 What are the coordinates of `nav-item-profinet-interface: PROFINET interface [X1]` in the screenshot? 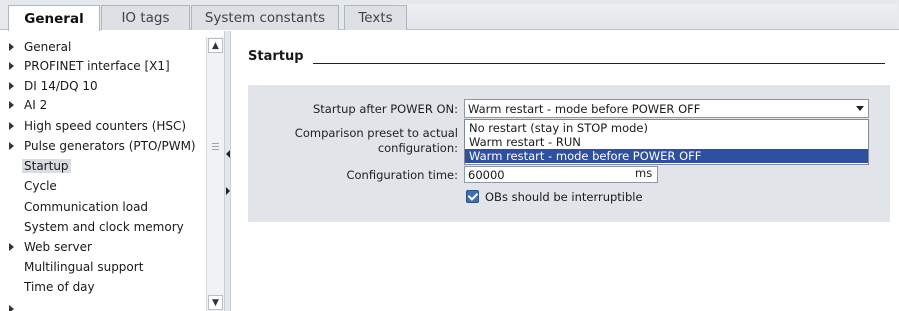 It's located at (103, 66).